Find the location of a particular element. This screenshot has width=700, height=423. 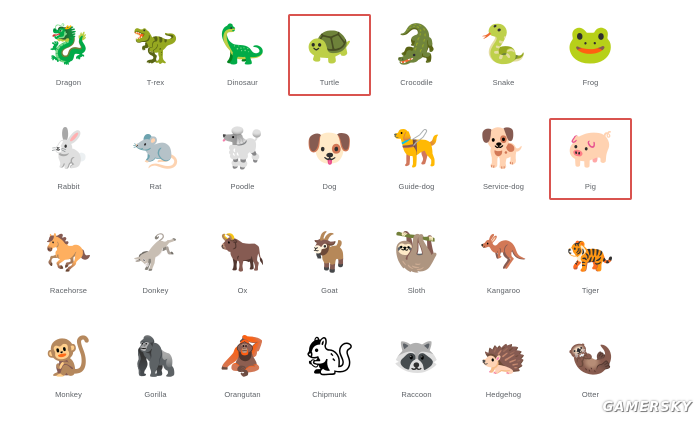

emoji-tile-turtle: 🐢 Turtle is located at coordinates (329, 58).